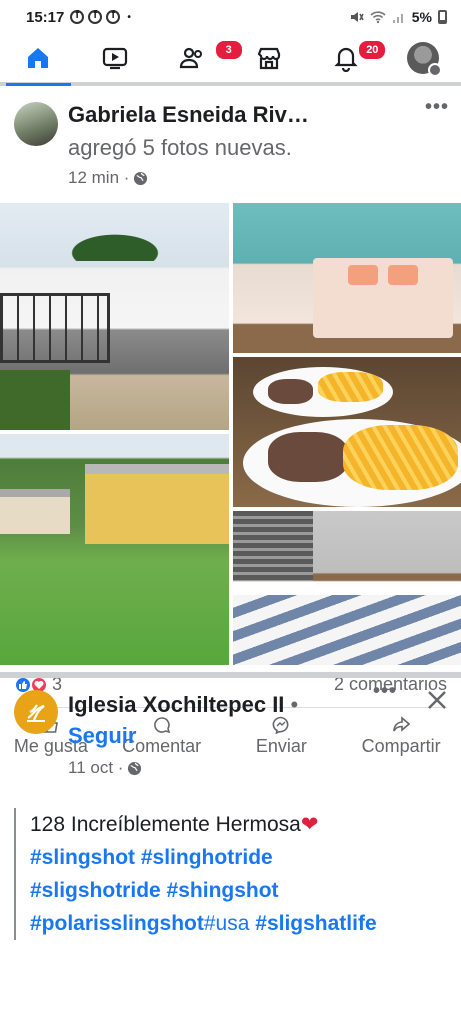 The width and height of the screenshot is (461, 1024). I want to click on tab-notifications: 20, so click(347, 58).